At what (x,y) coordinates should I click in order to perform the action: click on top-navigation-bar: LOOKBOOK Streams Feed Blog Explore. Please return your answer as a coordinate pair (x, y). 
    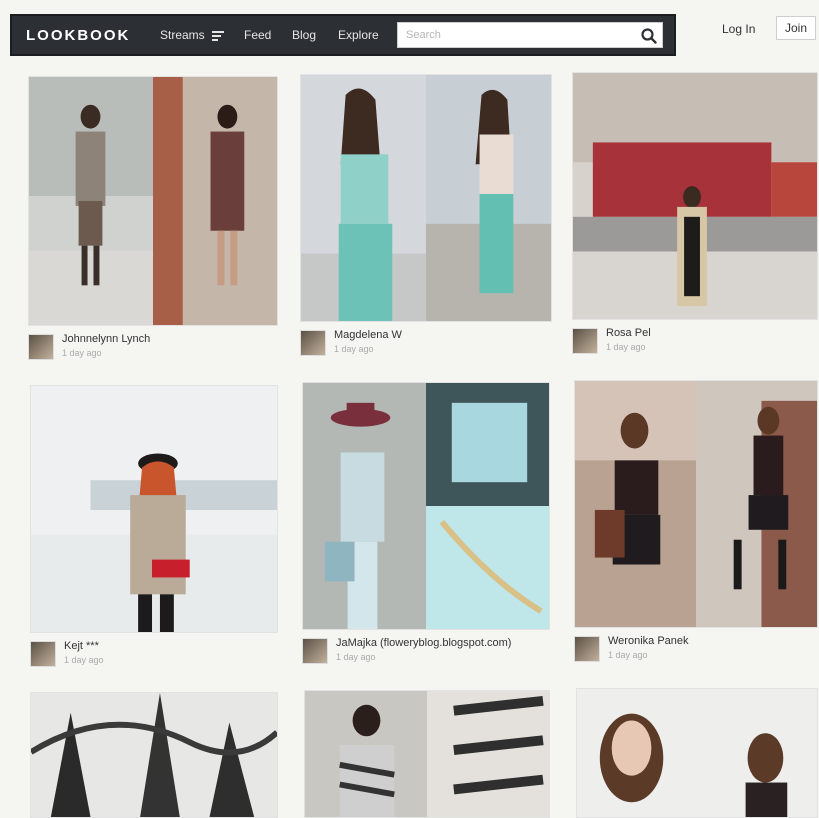
    Looking at the image, I should click on (343, 35).